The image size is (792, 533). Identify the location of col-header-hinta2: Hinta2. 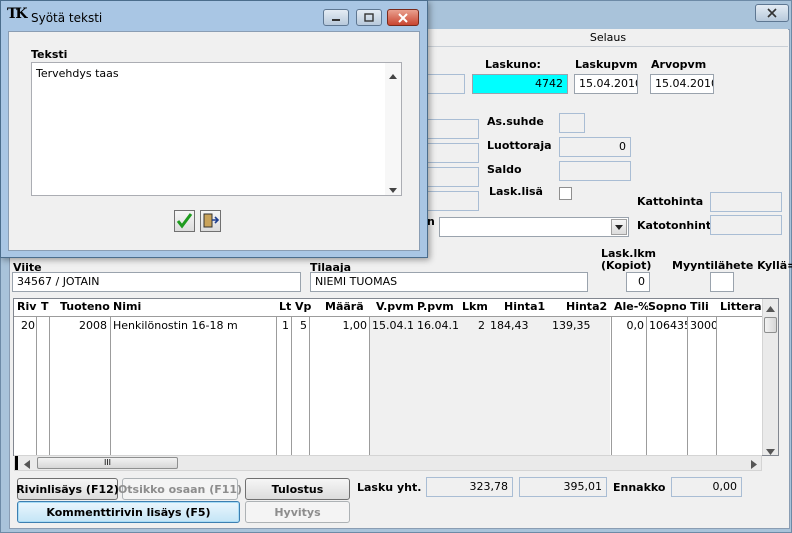
(589, 307).